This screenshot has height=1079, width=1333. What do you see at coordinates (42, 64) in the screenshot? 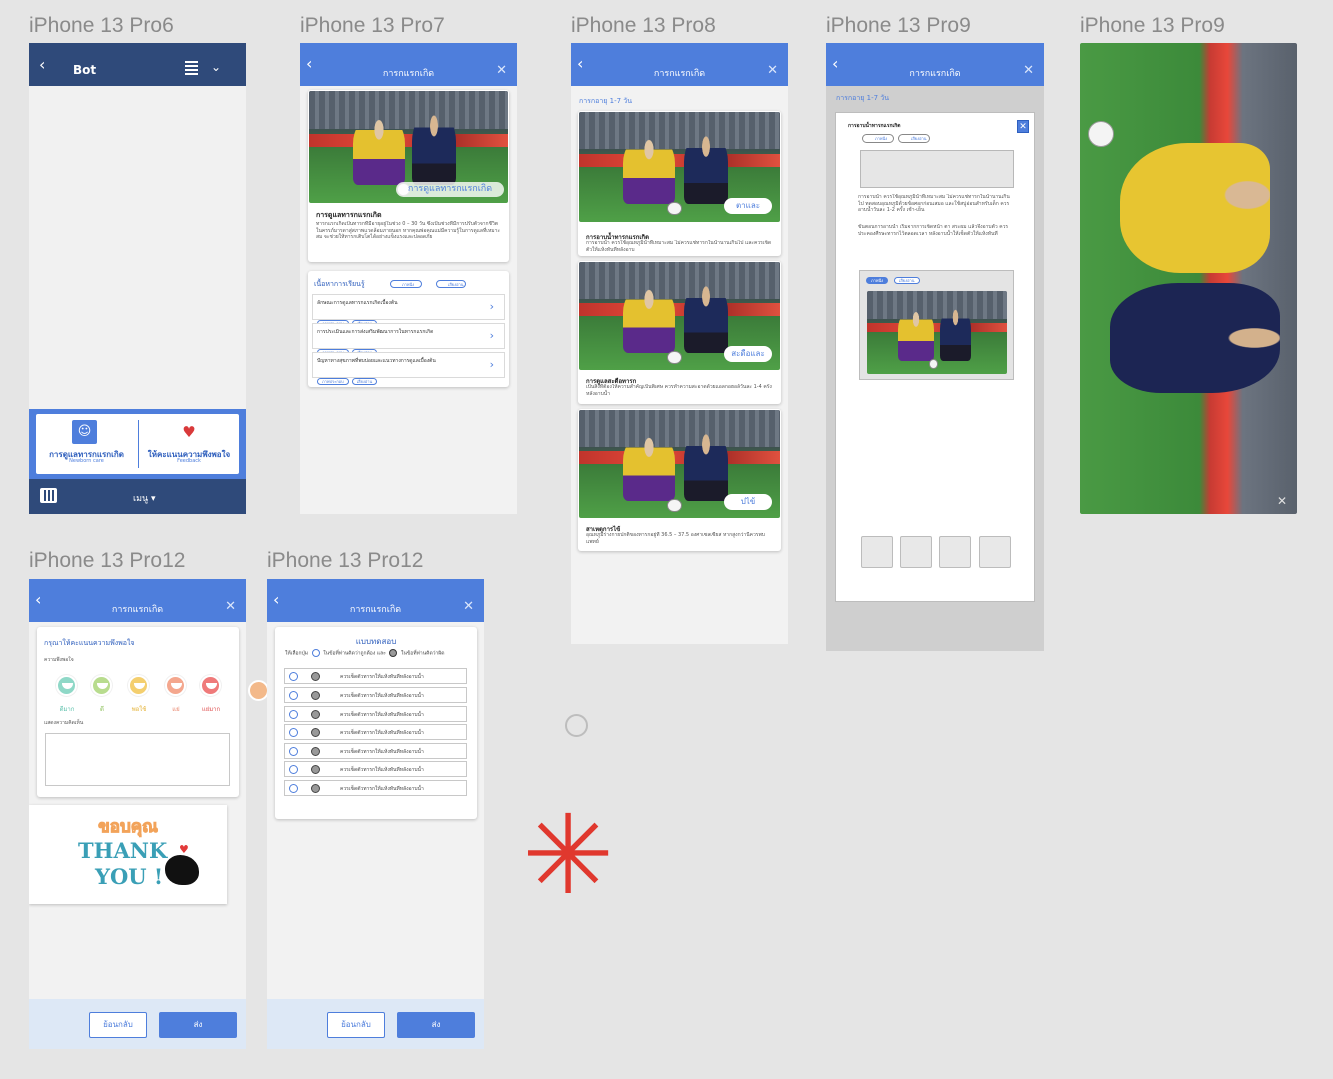
I see `back-icon: ‹` at bounding box center [42, 64].